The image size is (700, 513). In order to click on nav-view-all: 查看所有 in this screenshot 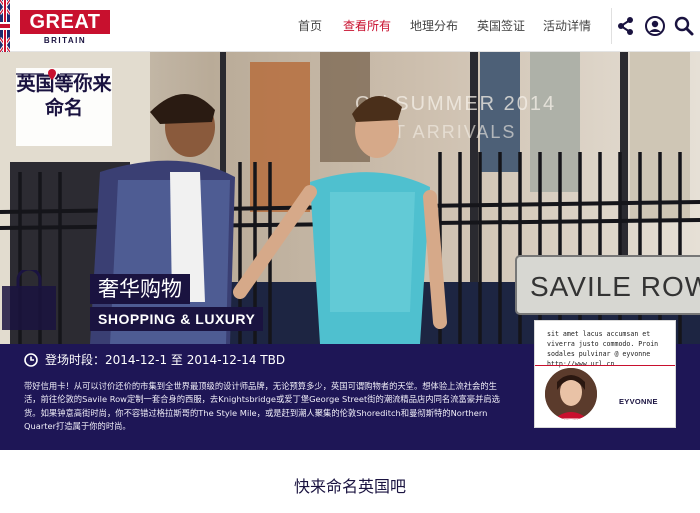, I will do `click(367, 26)`.